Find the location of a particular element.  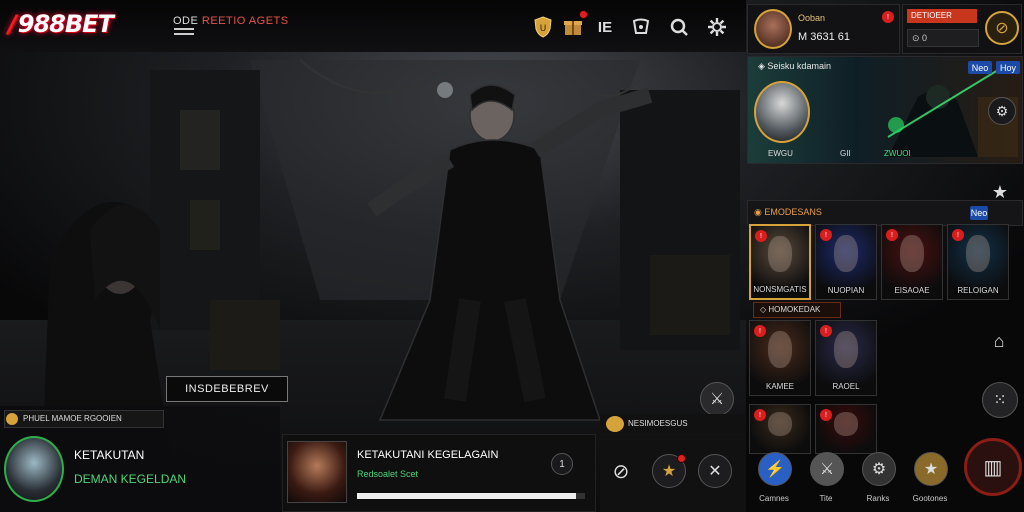

mail-icon is located at coordinates (641, 27).